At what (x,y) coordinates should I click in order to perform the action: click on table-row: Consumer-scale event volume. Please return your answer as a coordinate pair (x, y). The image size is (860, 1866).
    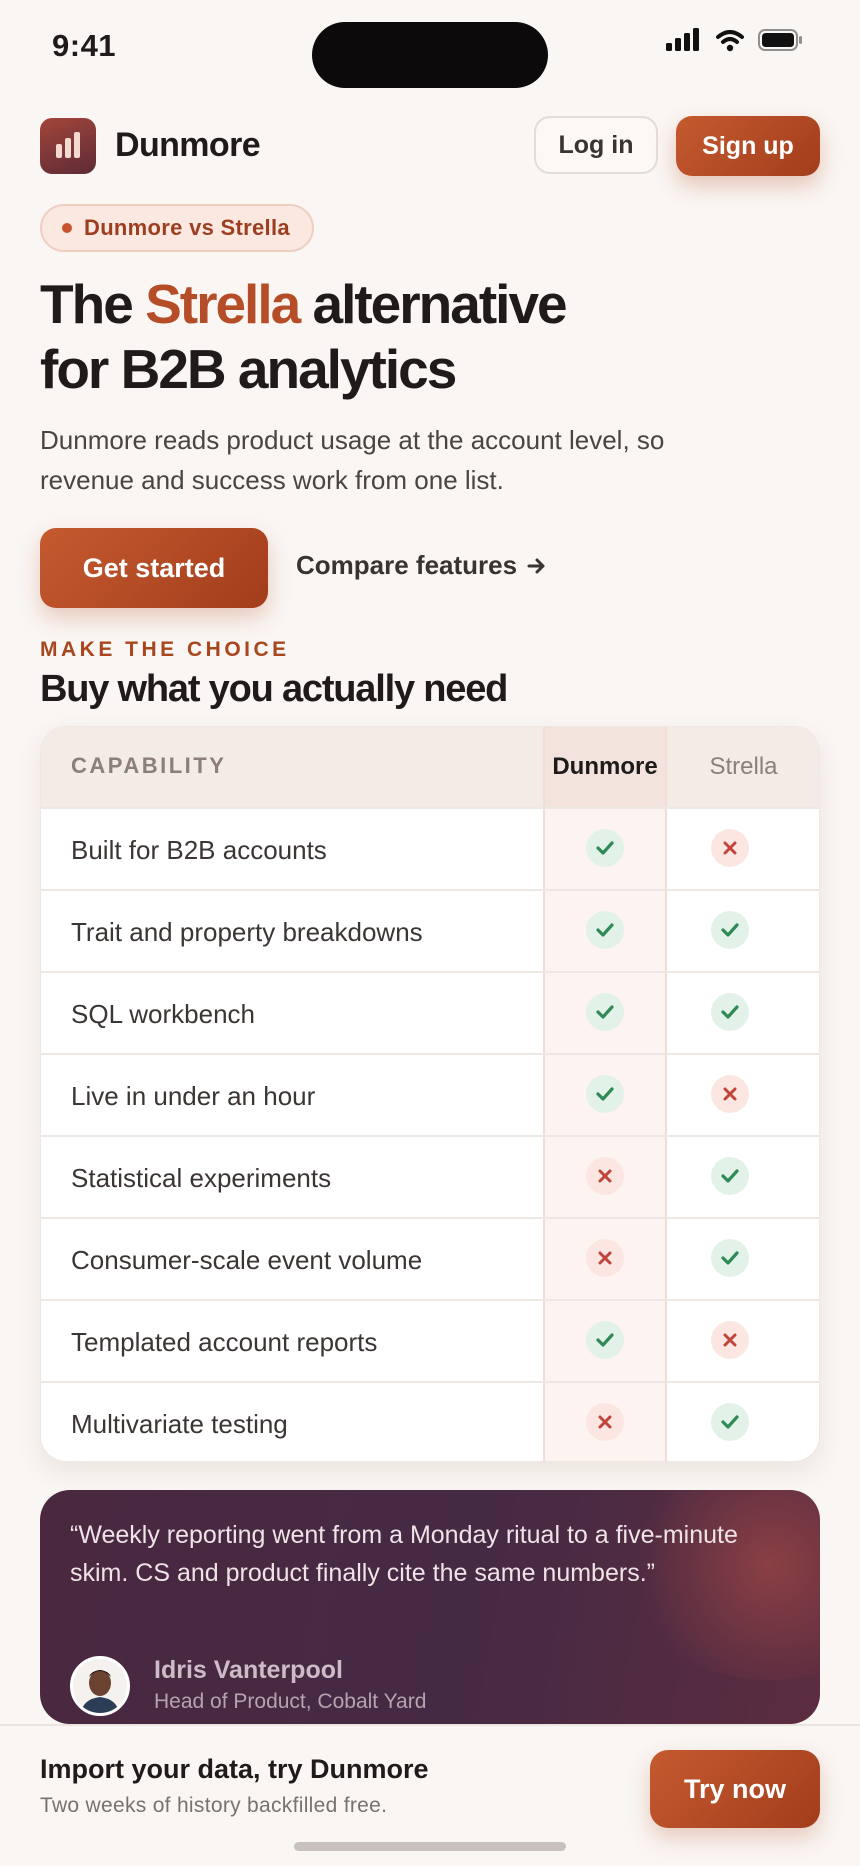
    Looking at the image, I should click on (430, 1258).